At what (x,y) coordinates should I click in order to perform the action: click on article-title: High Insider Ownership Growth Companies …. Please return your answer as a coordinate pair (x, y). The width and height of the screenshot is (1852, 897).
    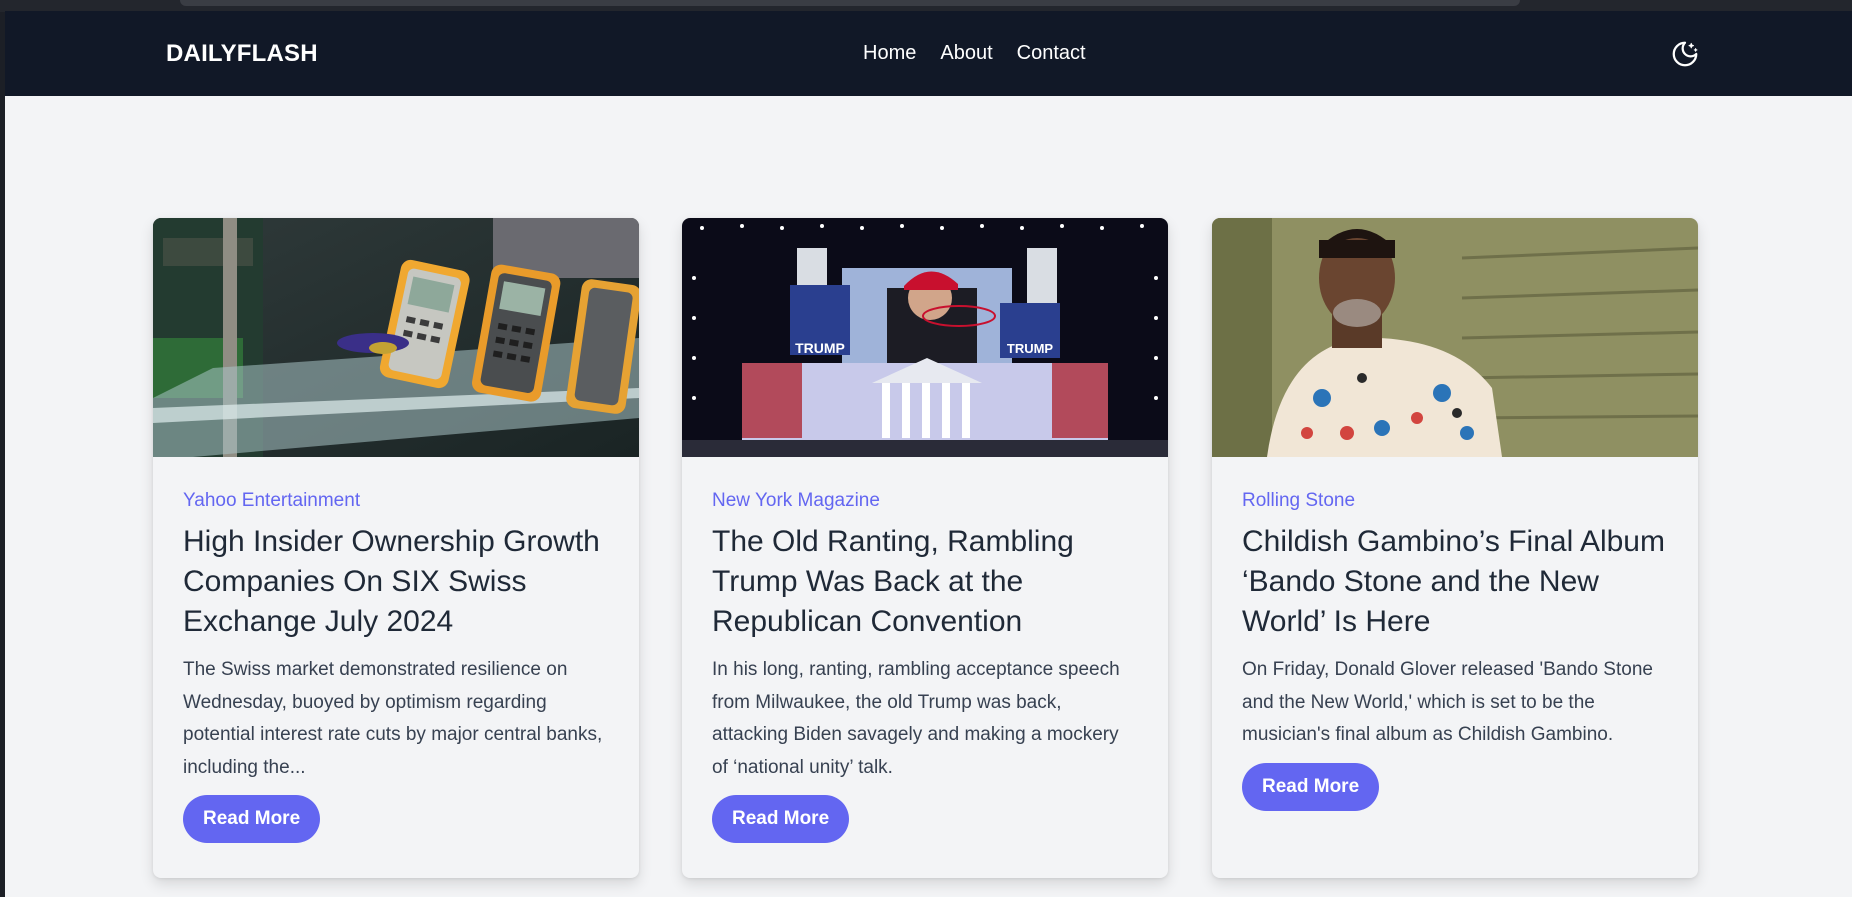
    Looking at the image, I should click on (396, 582).